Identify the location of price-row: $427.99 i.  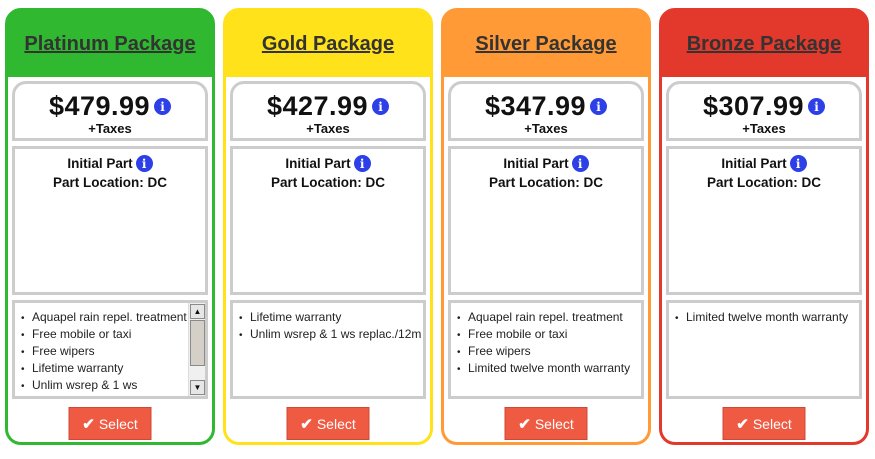
(328, 106).